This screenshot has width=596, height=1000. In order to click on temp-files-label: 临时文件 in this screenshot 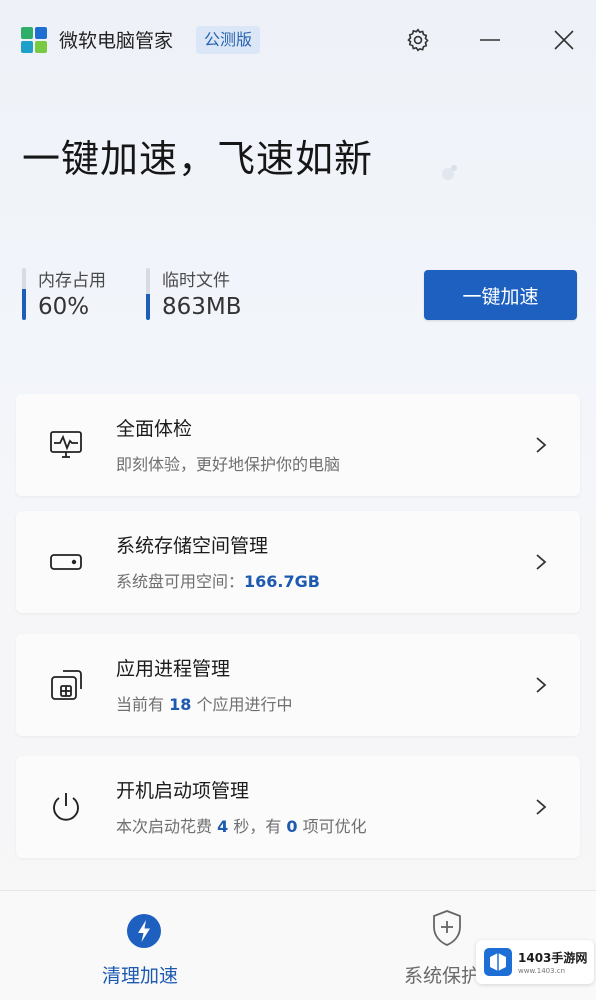, I will do `click(196, 281)`.